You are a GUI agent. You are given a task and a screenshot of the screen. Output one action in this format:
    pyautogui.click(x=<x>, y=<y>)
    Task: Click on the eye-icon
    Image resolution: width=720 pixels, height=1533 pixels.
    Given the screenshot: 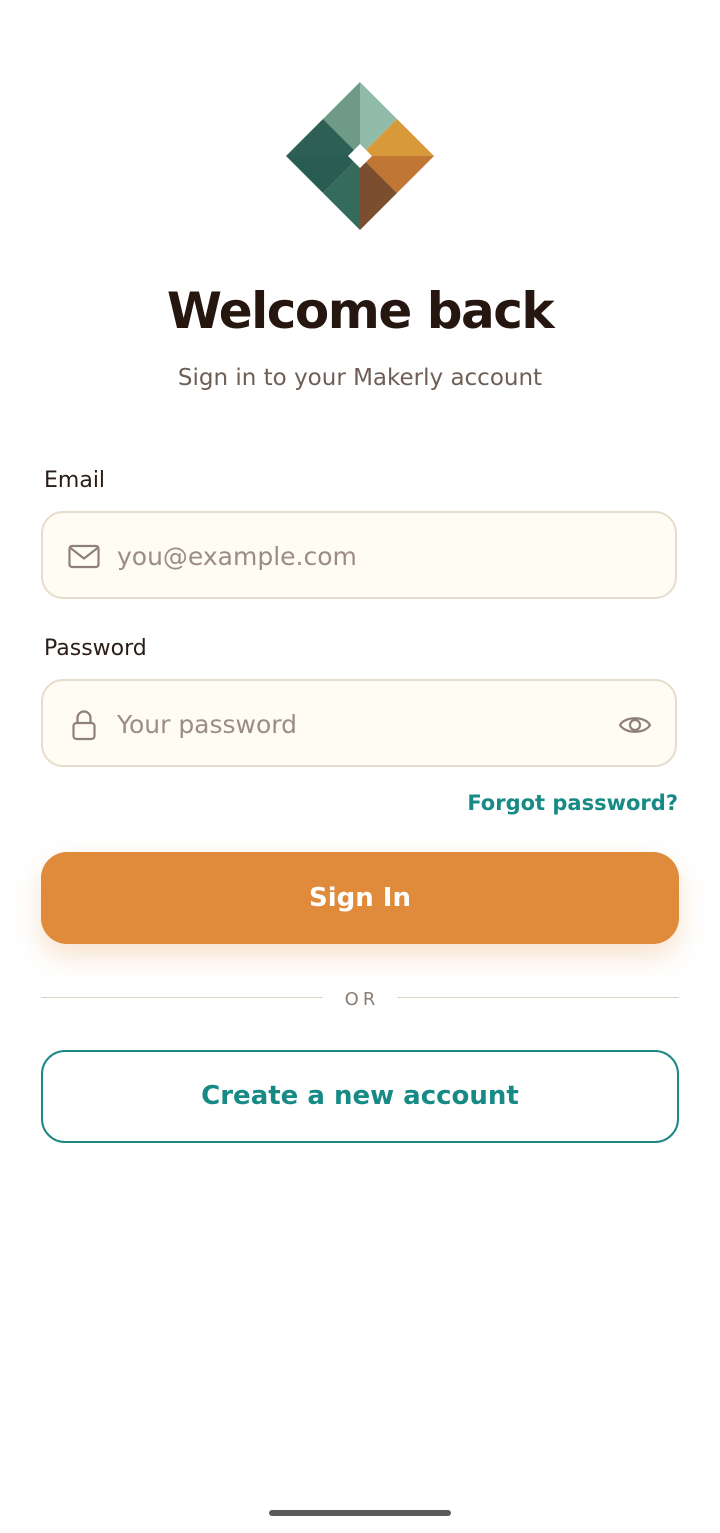 What is the action you would take?
    pyautogui.click(x=635, y=725)
    